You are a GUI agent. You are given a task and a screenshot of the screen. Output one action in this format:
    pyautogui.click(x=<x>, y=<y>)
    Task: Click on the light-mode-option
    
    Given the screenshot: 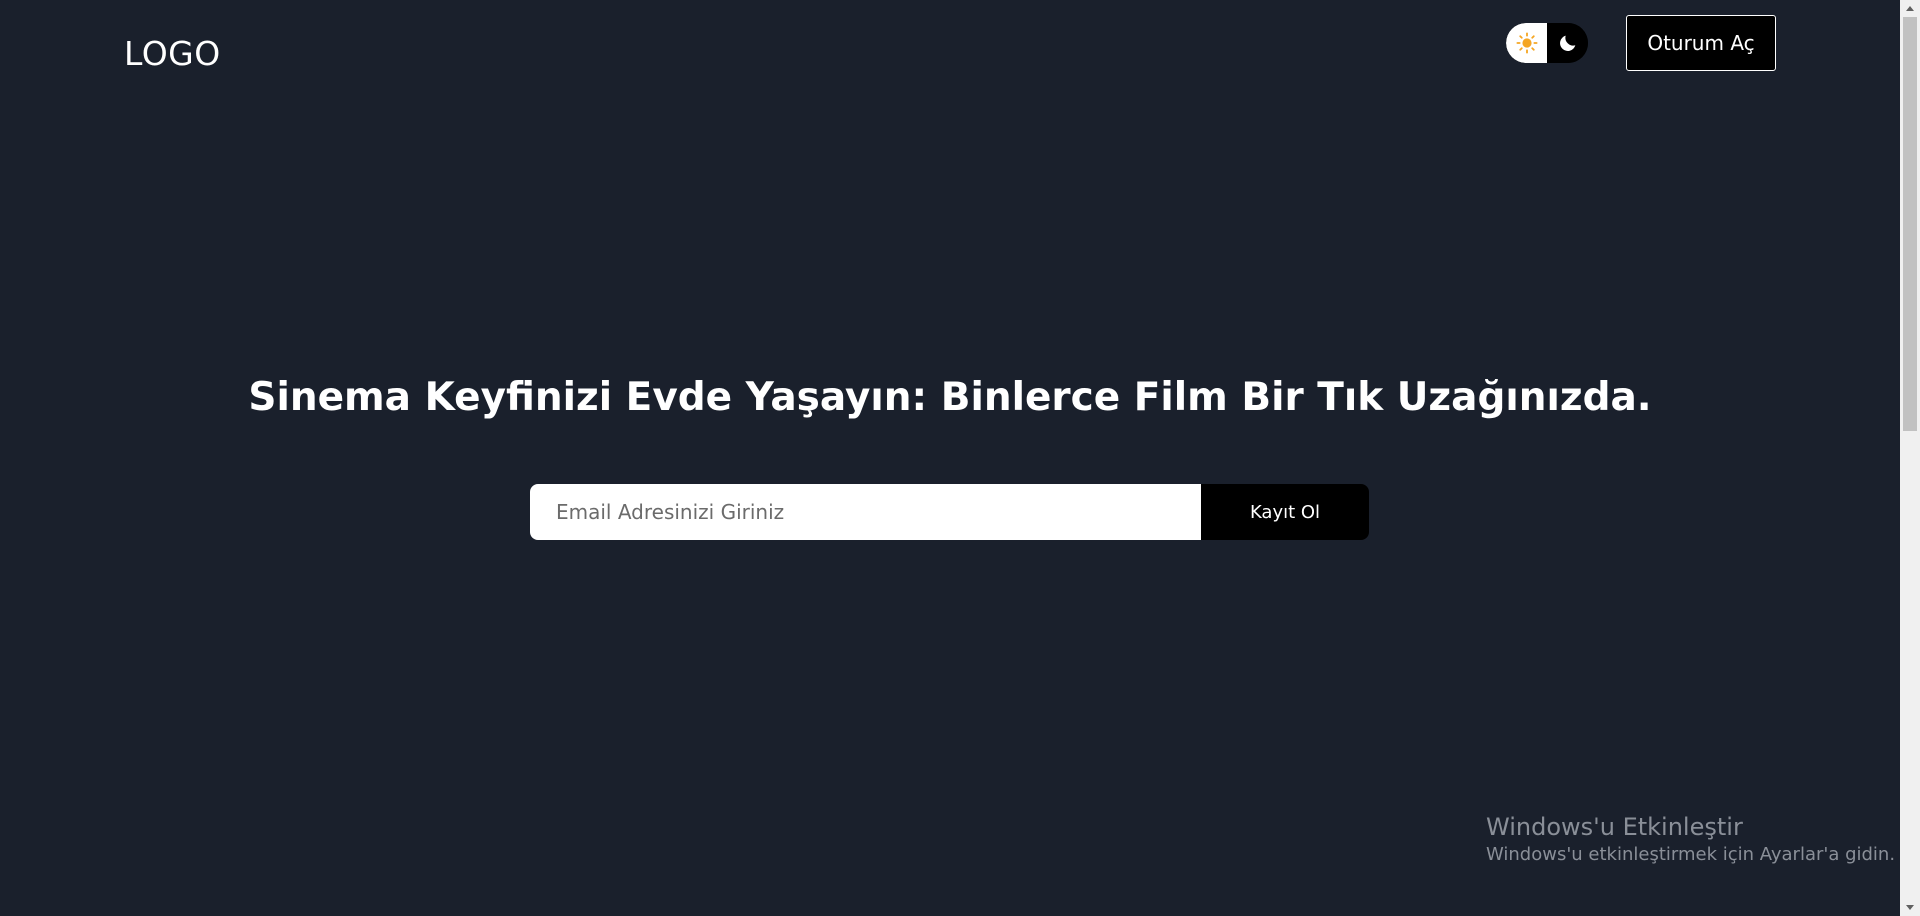 What is the action you would take?
    pyautogui.click(x=1526, y=43)
    